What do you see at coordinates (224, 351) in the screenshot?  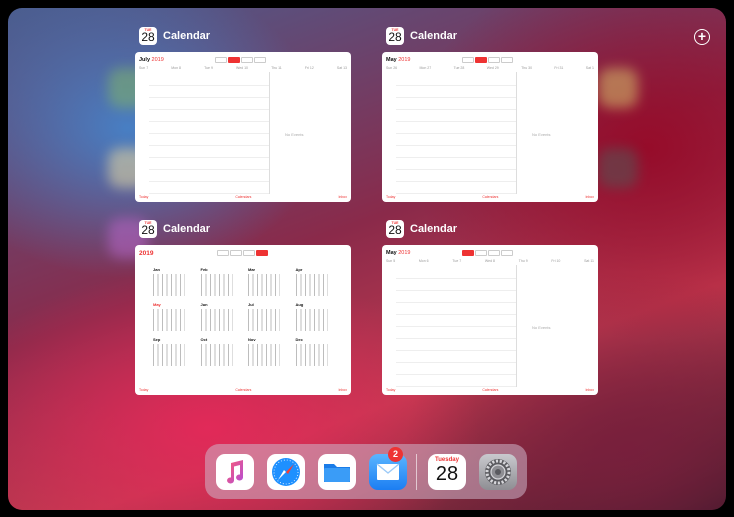 I see `month-block: Oct` at bounding box center [224, 351].